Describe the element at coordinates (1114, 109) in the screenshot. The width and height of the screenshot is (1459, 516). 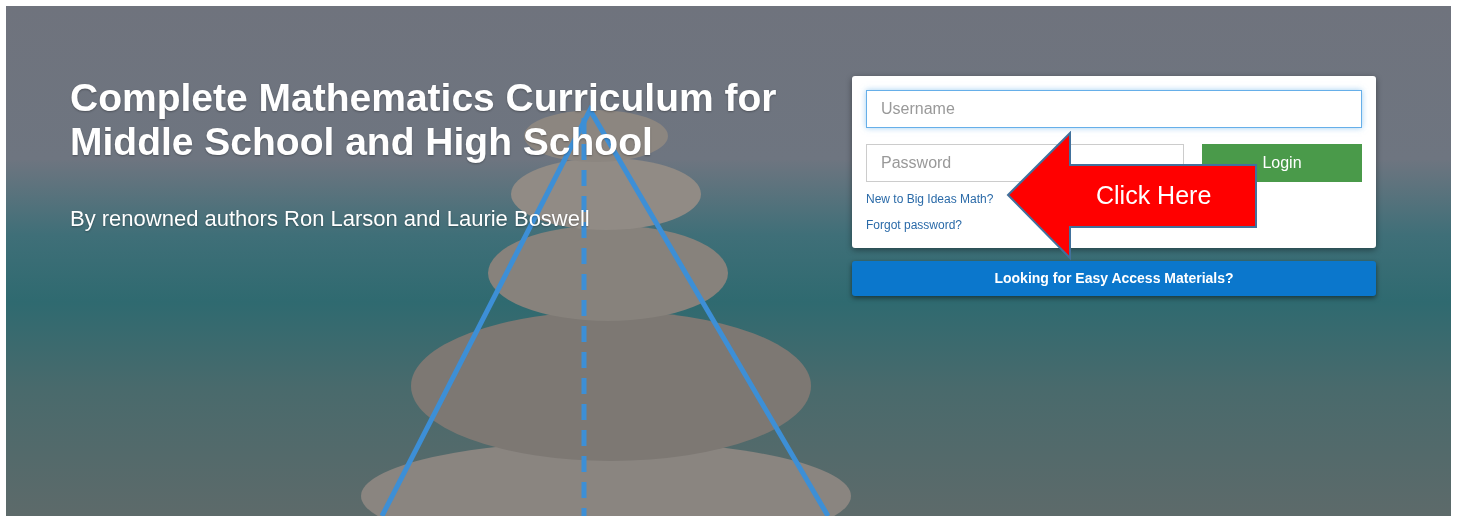
I see `username-field: Username` at that location.